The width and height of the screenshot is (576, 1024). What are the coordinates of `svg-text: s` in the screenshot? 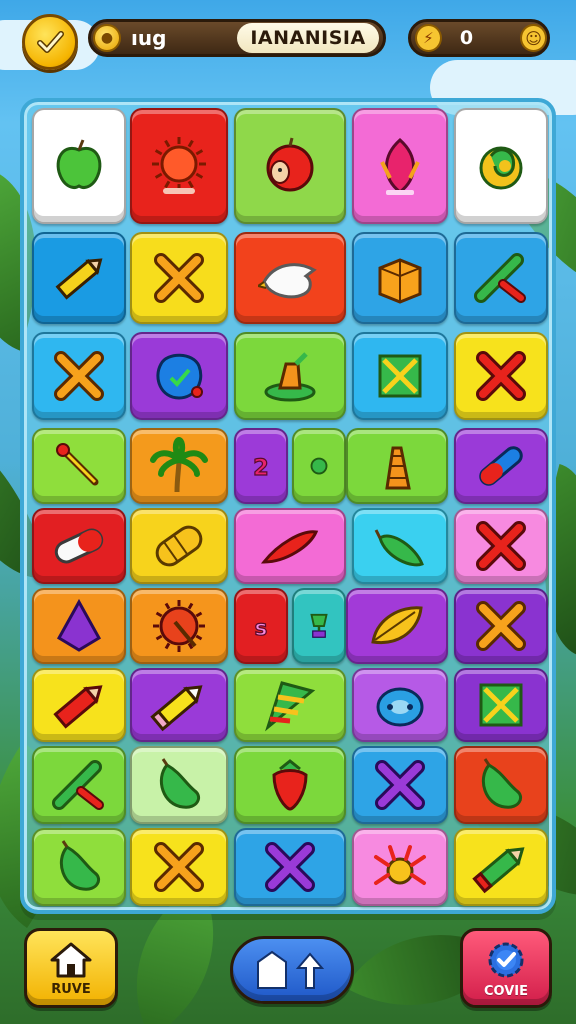 It's located at (261, 628).